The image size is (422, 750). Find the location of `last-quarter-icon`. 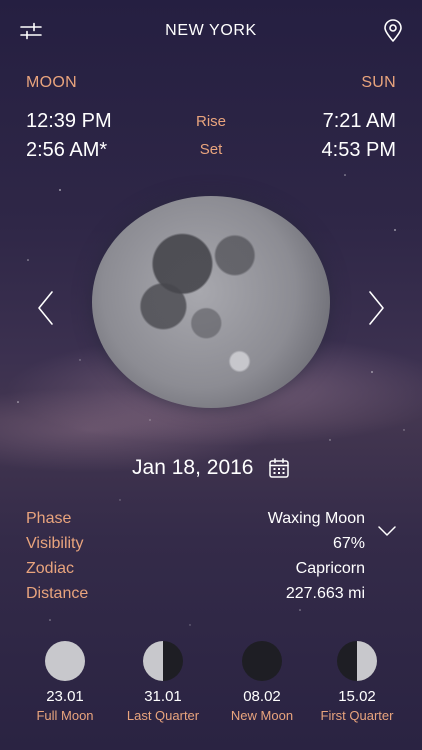

last-quarter-icon is located at coordinates (163, 661).